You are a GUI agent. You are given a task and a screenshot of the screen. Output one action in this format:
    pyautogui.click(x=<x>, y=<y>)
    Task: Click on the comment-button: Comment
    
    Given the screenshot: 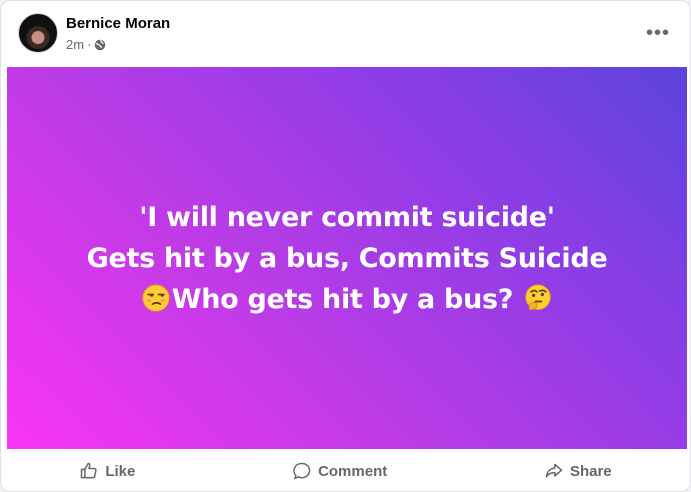 What is the action you would take?
    pyautogui.click(x=339, y=471)
    